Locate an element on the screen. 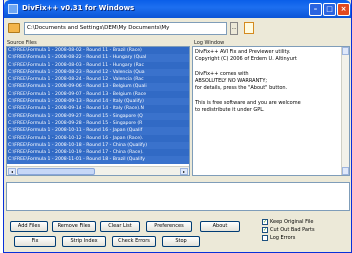 Image resolution: width=352 pixels, height=253 pixels. folder-icon is located at coordinates (14, 28).